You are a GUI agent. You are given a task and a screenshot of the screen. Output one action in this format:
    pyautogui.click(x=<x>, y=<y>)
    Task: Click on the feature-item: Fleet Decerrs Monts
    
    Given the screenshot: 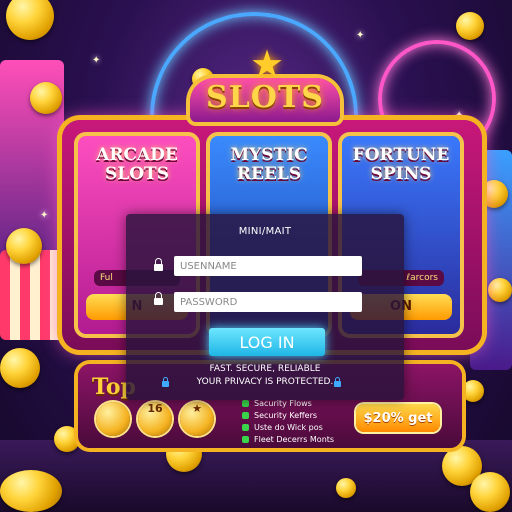 What is the action you would take?
    pyautogui.click(x=288, y=440)
    